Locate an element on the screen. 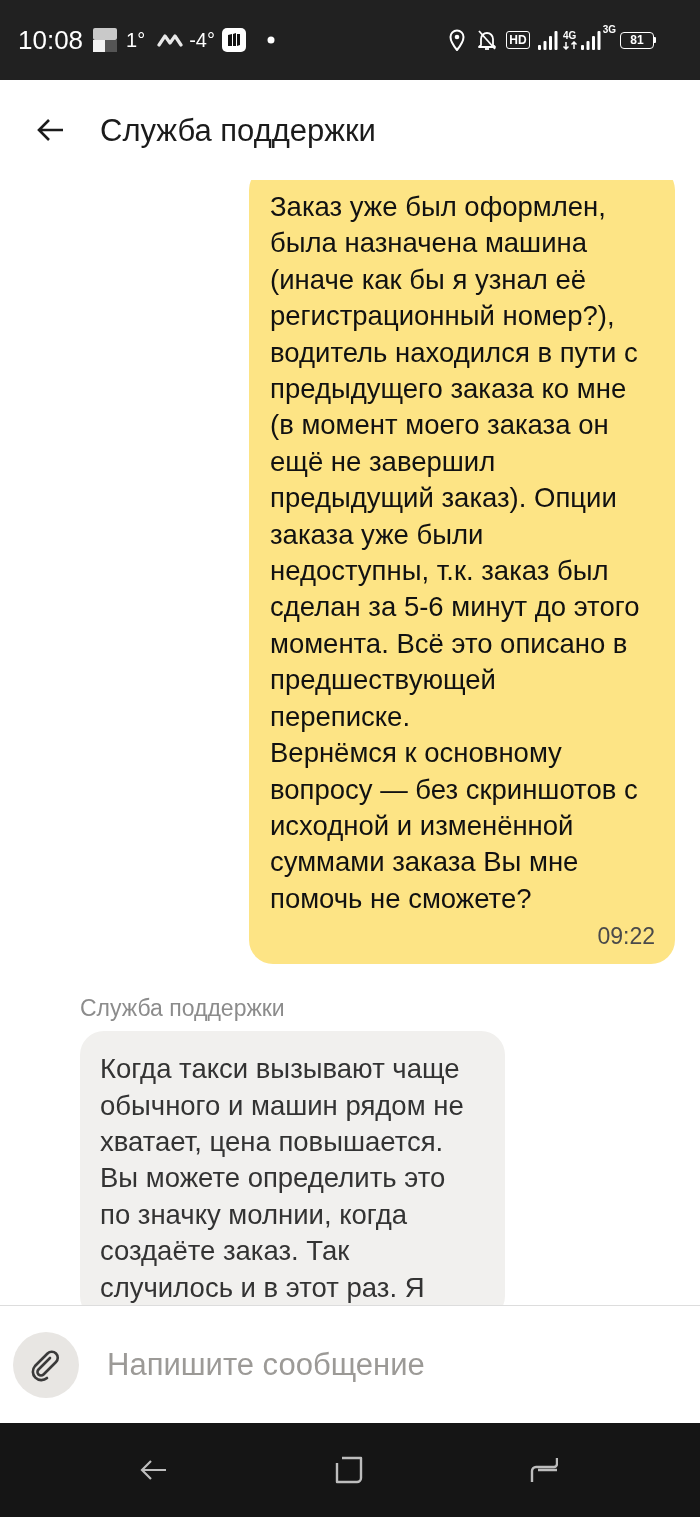  message-time: 09:22 is located at coordinates (626, 936).